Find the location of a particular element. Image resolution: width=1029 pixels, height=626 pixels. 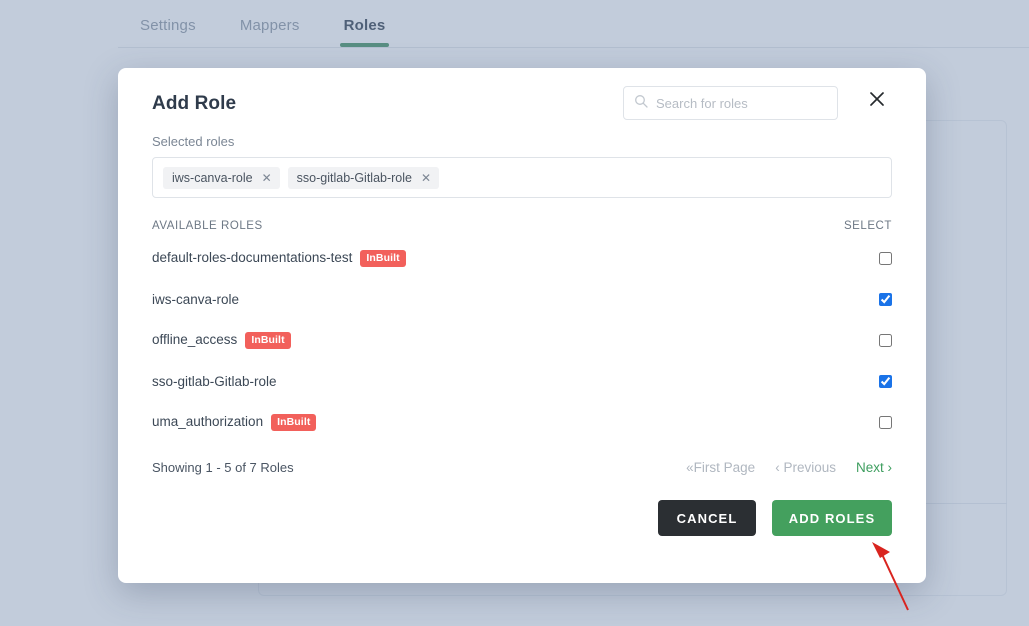

search-box is located at coordinates (730, 103).